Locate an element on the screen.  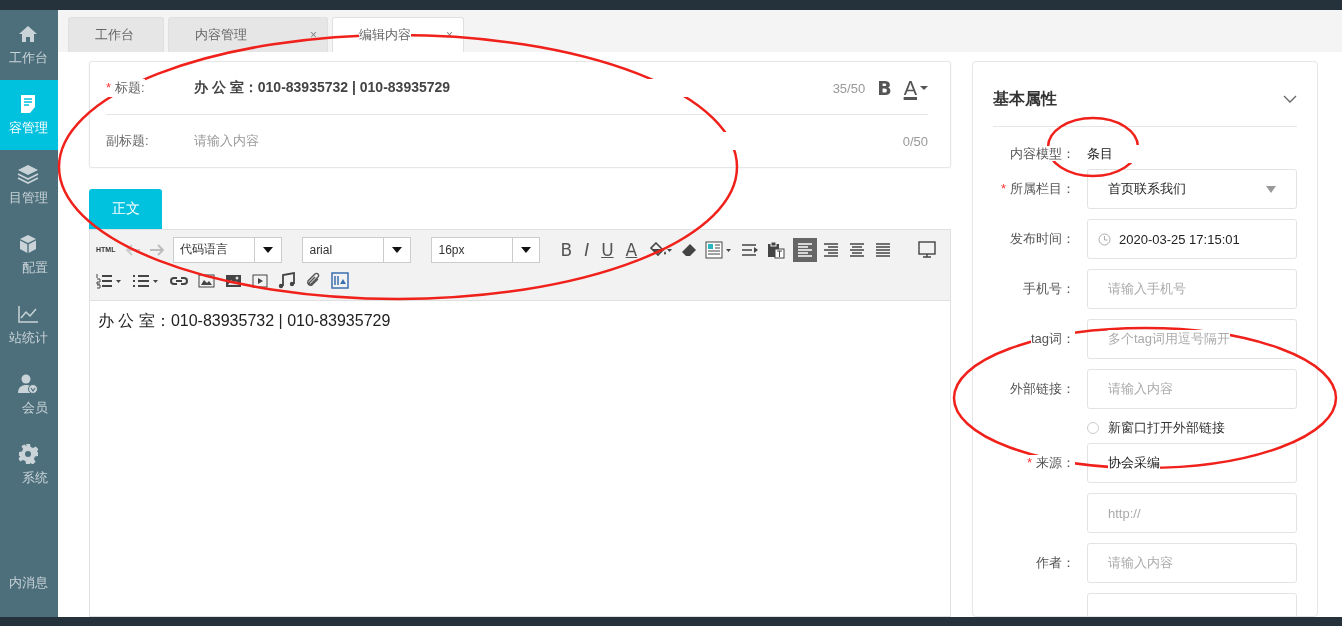
fill-color-icon is located at coordinates (661, 249).